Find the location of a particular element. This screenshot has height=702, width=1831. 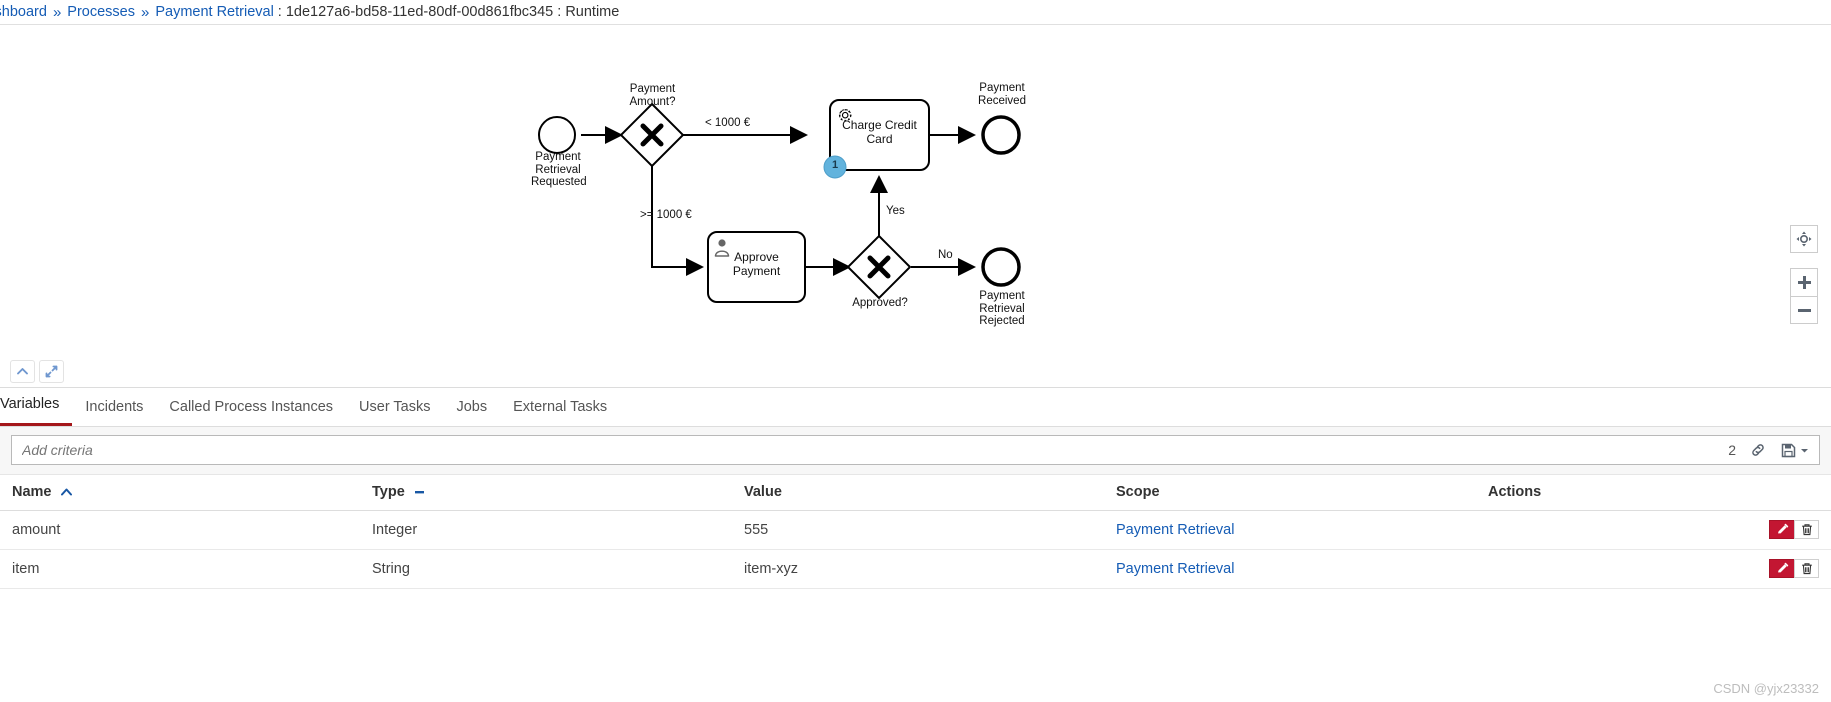

task-charge-credit-card-label: Charge Credit Card is located at coordinates (879, 132).